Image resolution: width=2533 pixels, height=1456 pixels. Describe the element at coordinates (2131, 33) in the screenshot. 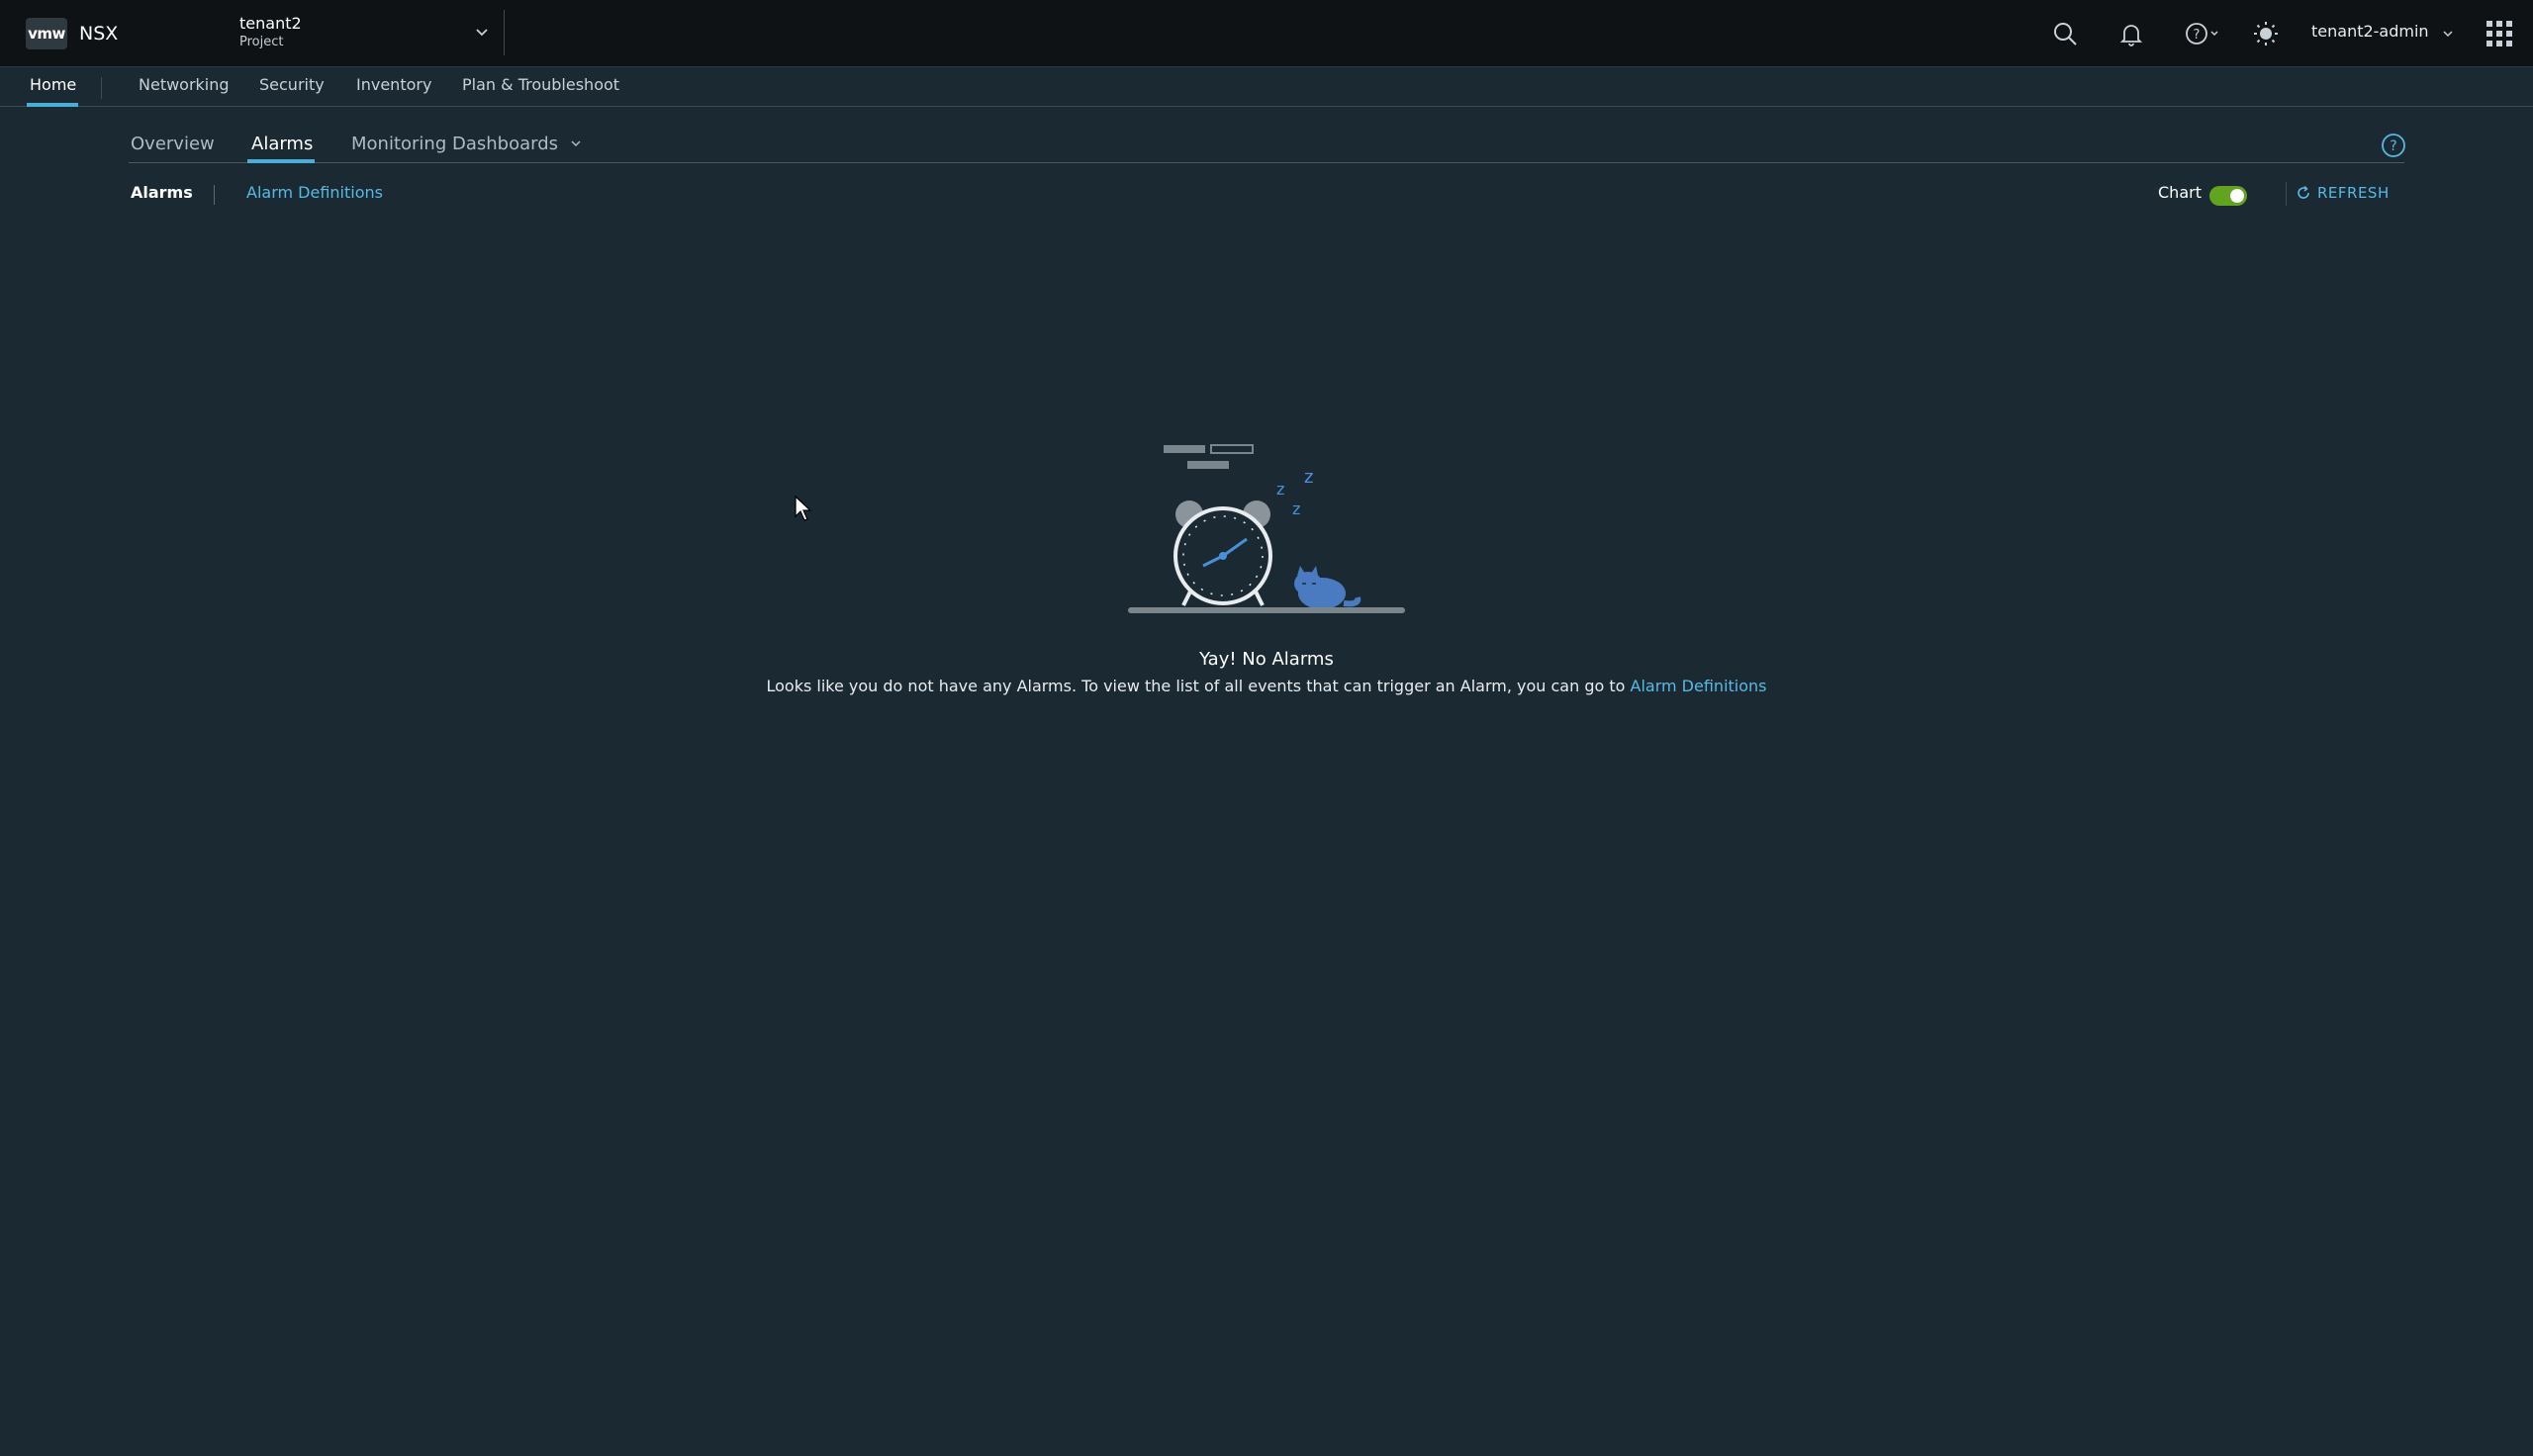

I see `bell-icon` at that location.